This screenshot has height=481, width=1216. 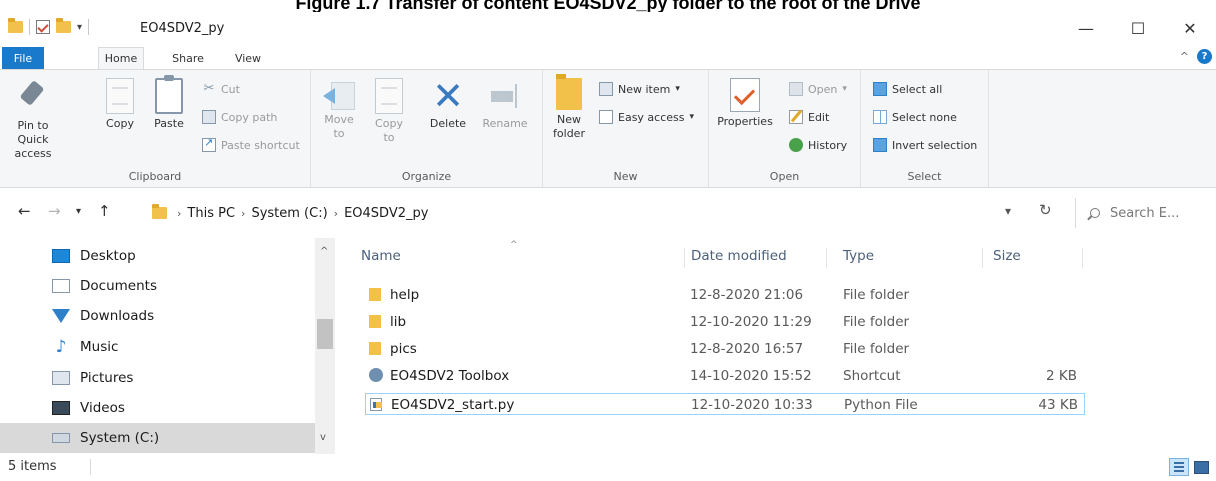 I want to click on back-arrow-icon: ←, so click(x=24, y=211).